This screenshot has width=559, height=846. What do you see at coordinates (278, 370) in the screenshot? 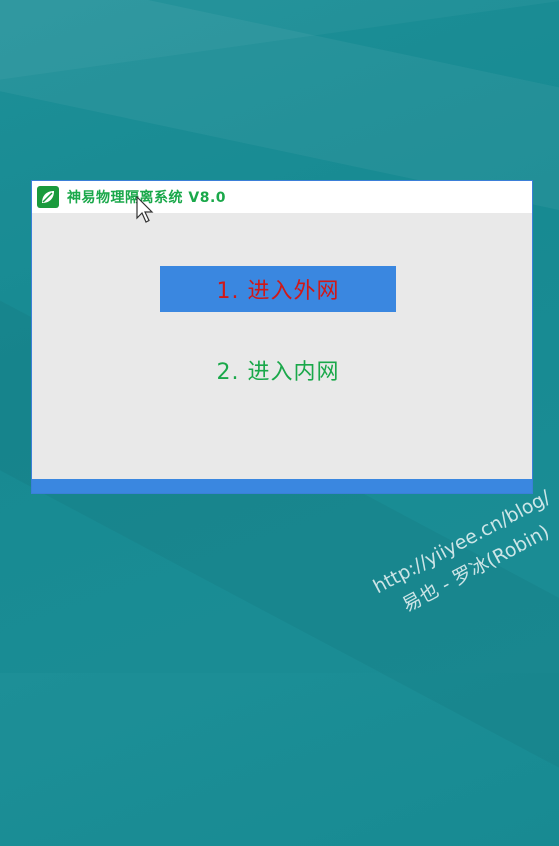
I see `enter-internal-network-option: 2. 进入内网` at bounding box center [278, 370].